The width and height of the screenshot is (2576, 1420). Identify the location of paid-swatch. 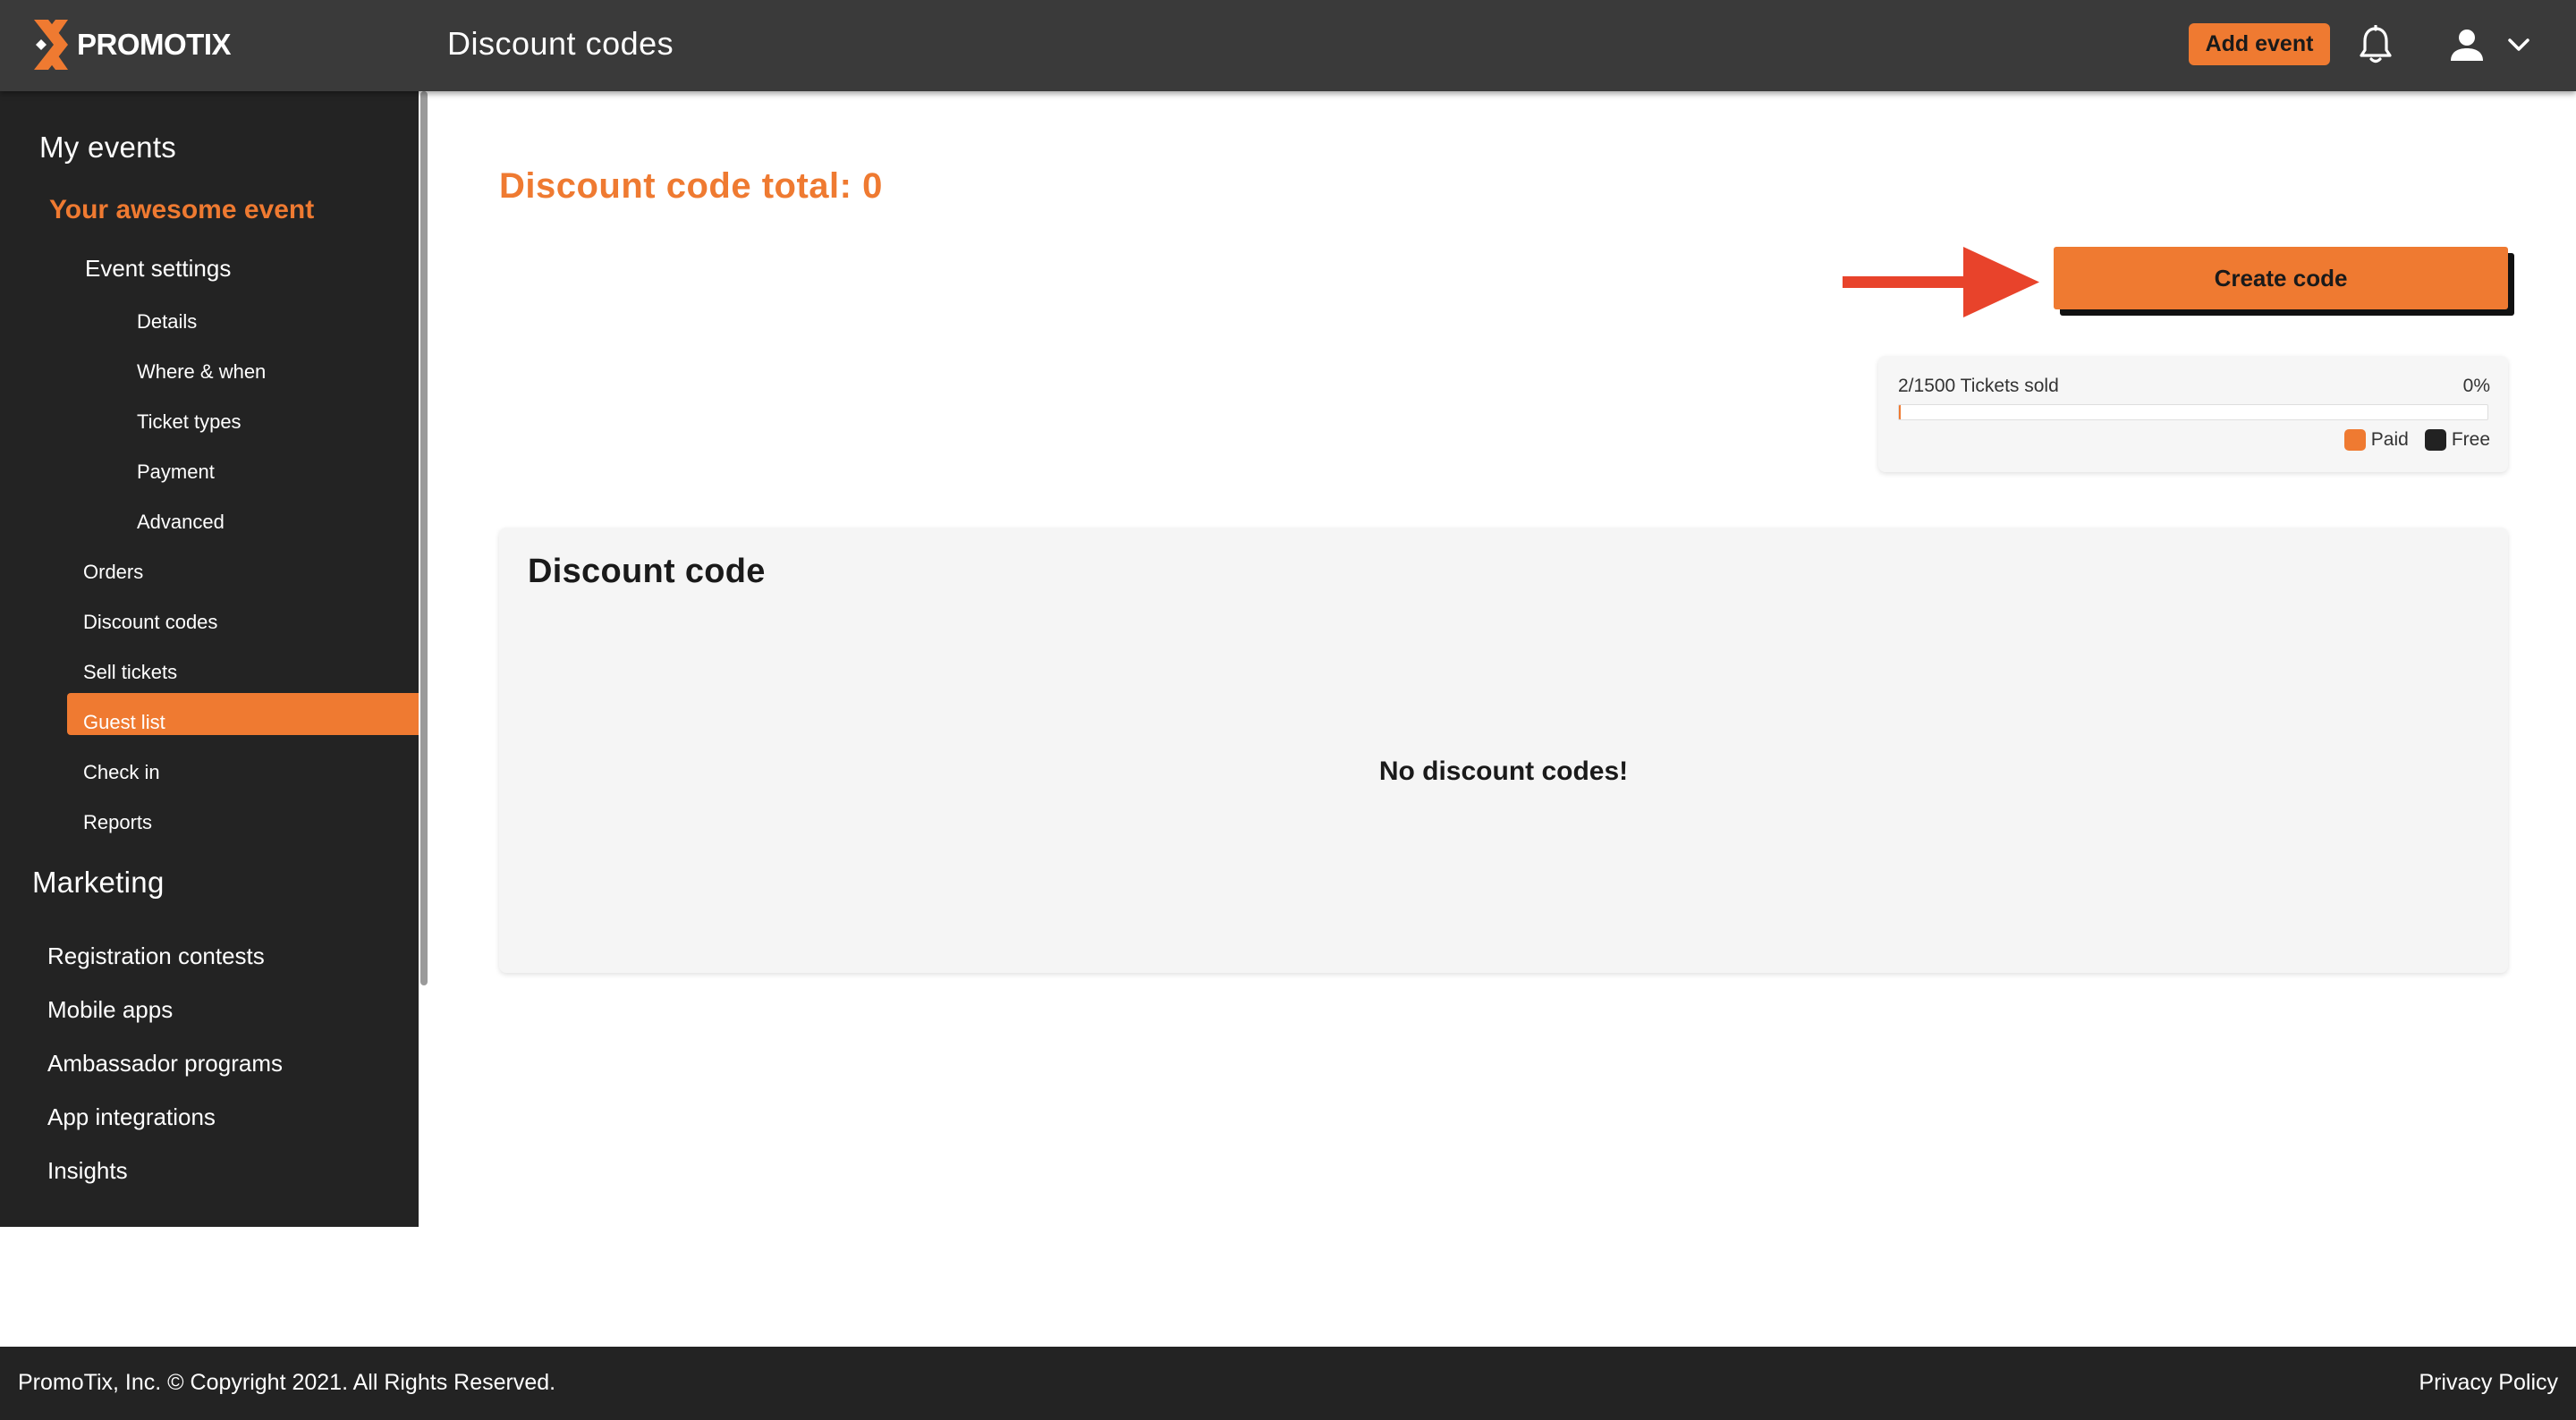
(2354, 440).